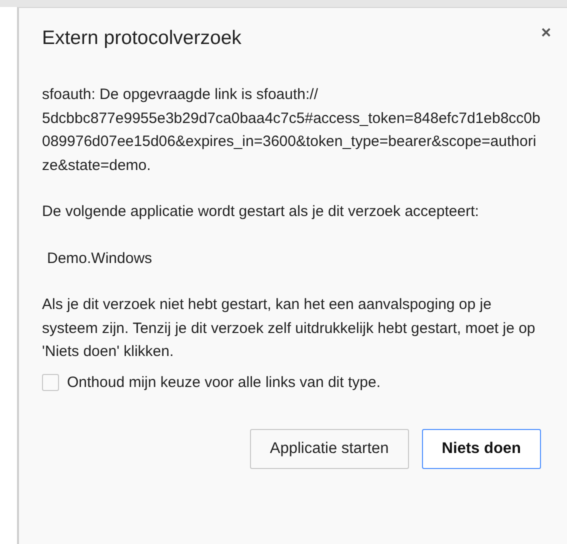  Describe the element at coordinates (223, 382) in the screenshot. I see `checkbox-label: Onthoud mijn keuze voor alle links van dit type.` at that location.